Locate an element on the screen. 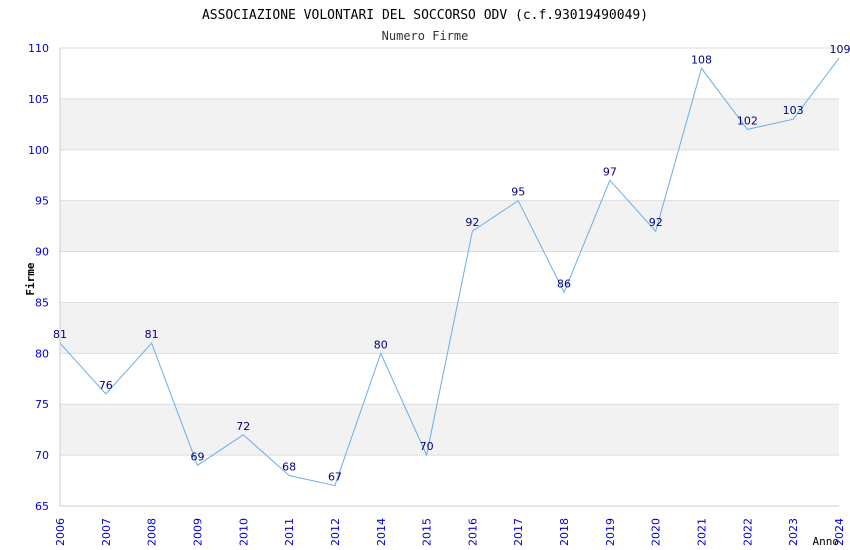 The width and height of the screenshot is (850, 550). x-tick-label: 2016 is located at coordinates (472, 532).